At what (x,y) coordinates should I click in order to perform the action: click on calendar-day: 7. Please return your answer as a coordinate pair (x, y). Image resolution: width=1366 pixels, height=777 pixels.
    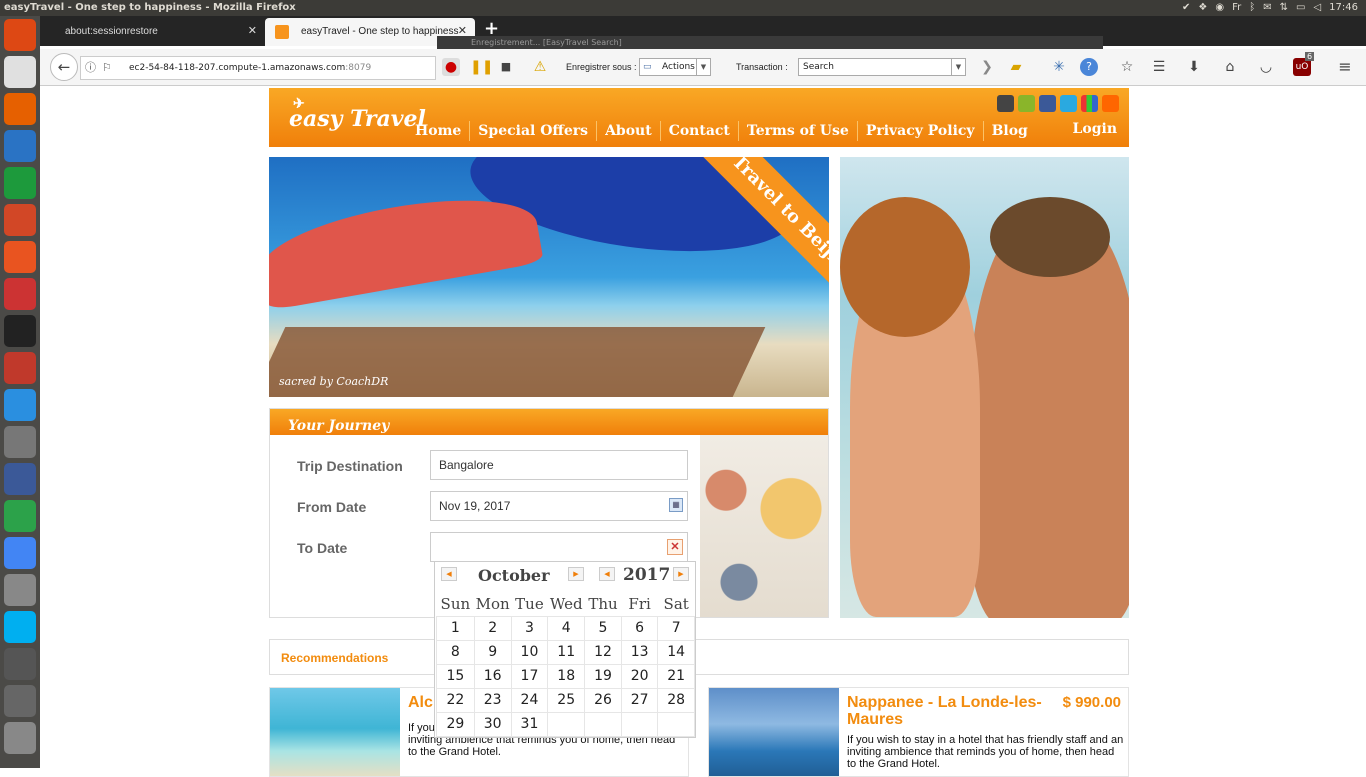
    Looking at the image, I should click on (676, 628).